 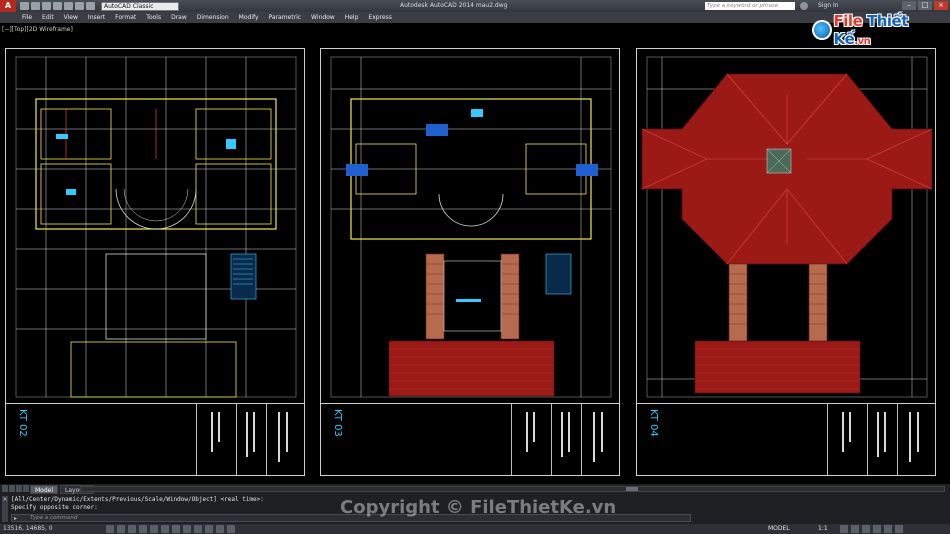 I want to click on osnap-icon, so click(x=165, y=529).